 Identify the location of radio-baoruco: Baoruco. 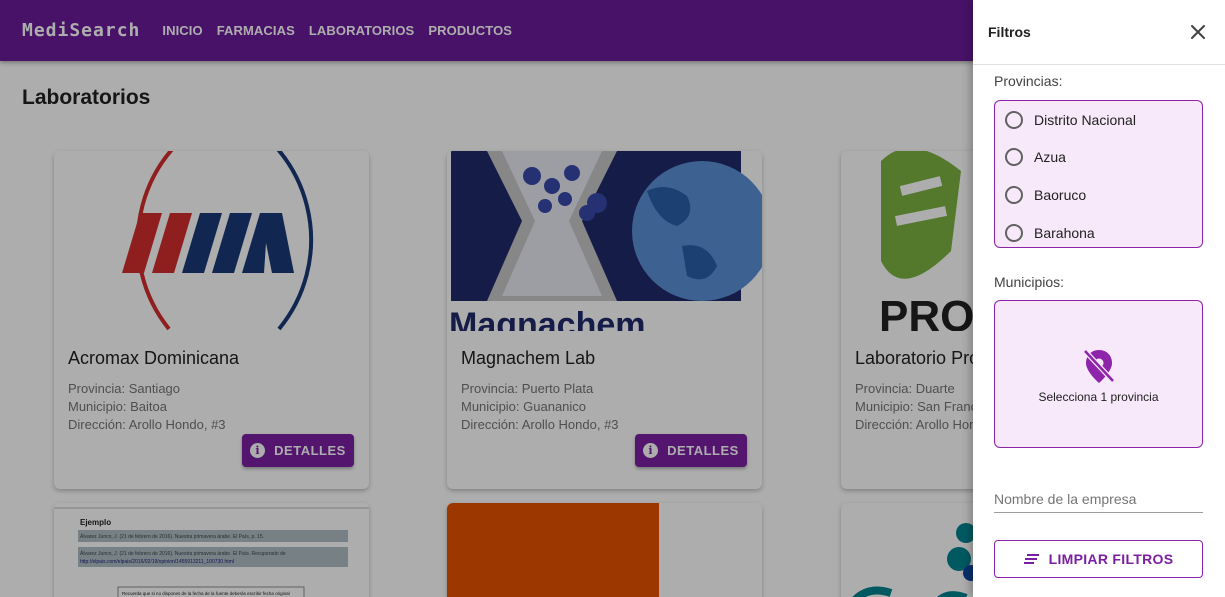
(1045, 195).